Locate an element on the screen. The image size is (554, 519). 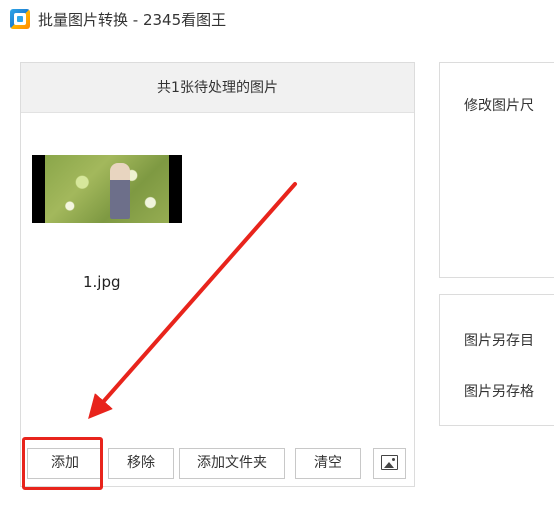
thumbnail-image is located at coordinates (107, 189).